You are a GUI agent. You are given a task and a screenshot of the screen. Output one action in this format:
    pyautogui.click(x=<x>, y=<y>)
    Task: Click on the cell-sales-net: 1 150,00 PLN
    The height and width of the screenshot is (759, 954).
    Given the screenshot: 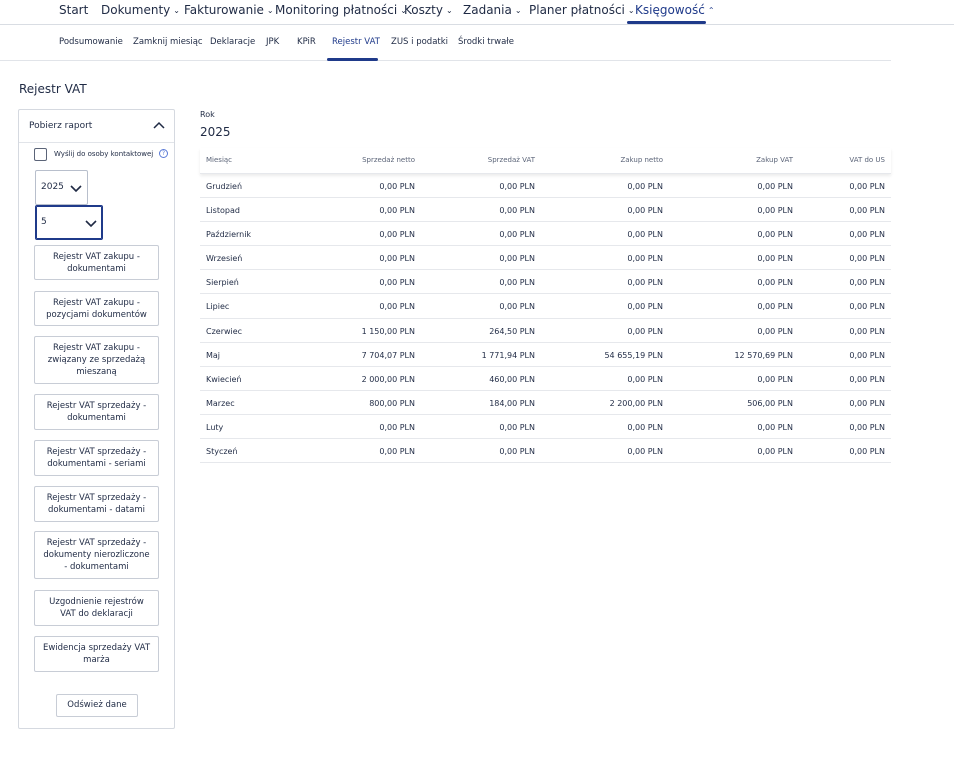 What is the action you would take?
    pyautogui.click(x=388, y=331)
    